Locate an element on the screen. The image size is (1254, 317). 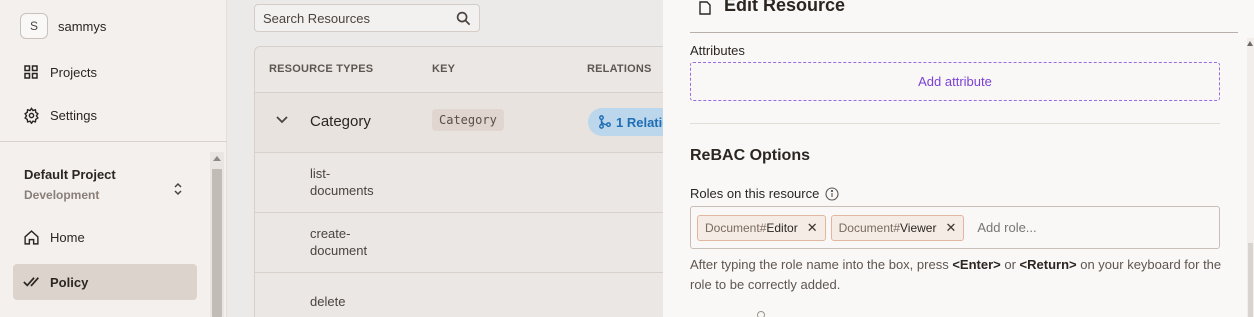
drawer-scrollbar is located at coordinates (1250, 177).